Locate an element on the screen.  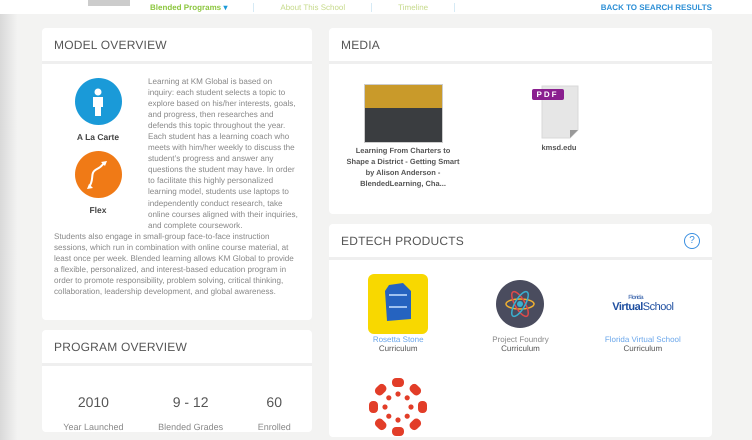
card-title: PROGRAM OVERVIEW is located at coordinates (120, 347).